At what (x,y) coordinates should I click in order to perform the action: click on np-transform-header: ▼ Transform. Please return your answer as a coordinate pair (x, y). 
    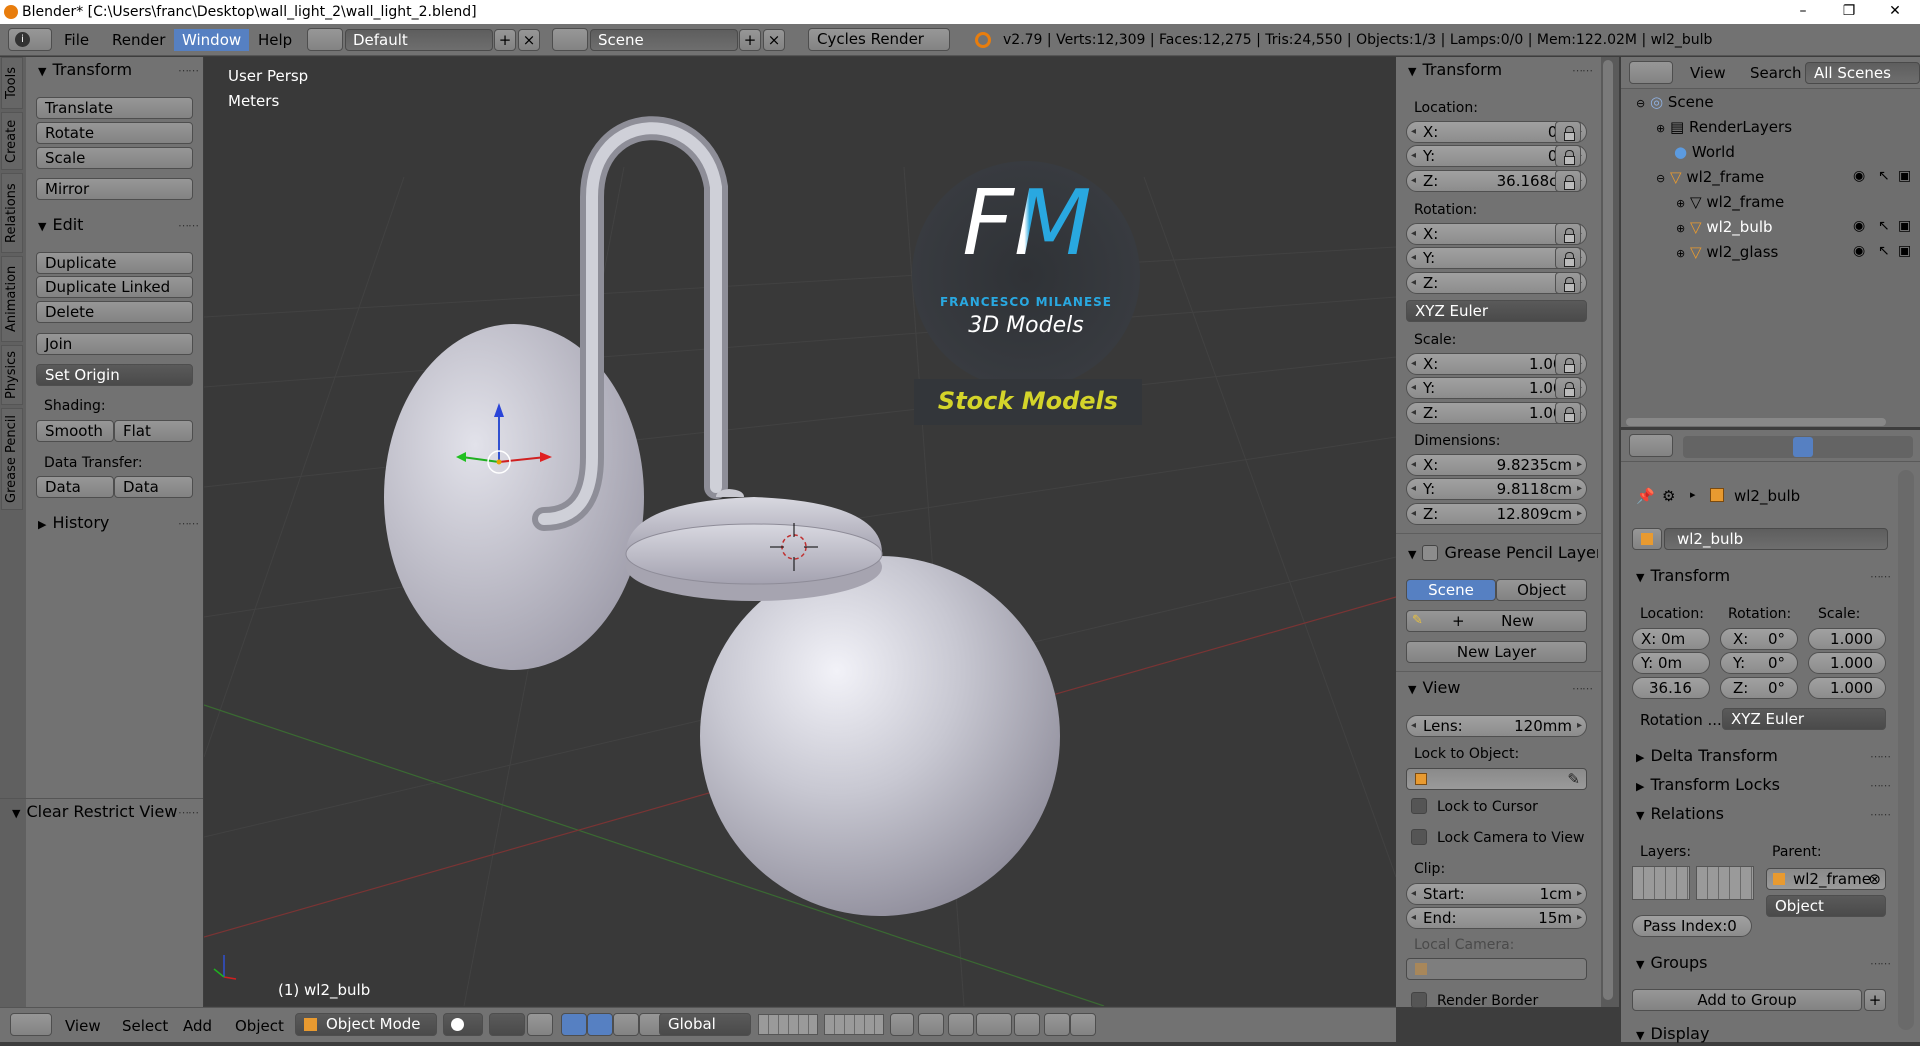
    Looking at the image, I should click on (1455, 71).